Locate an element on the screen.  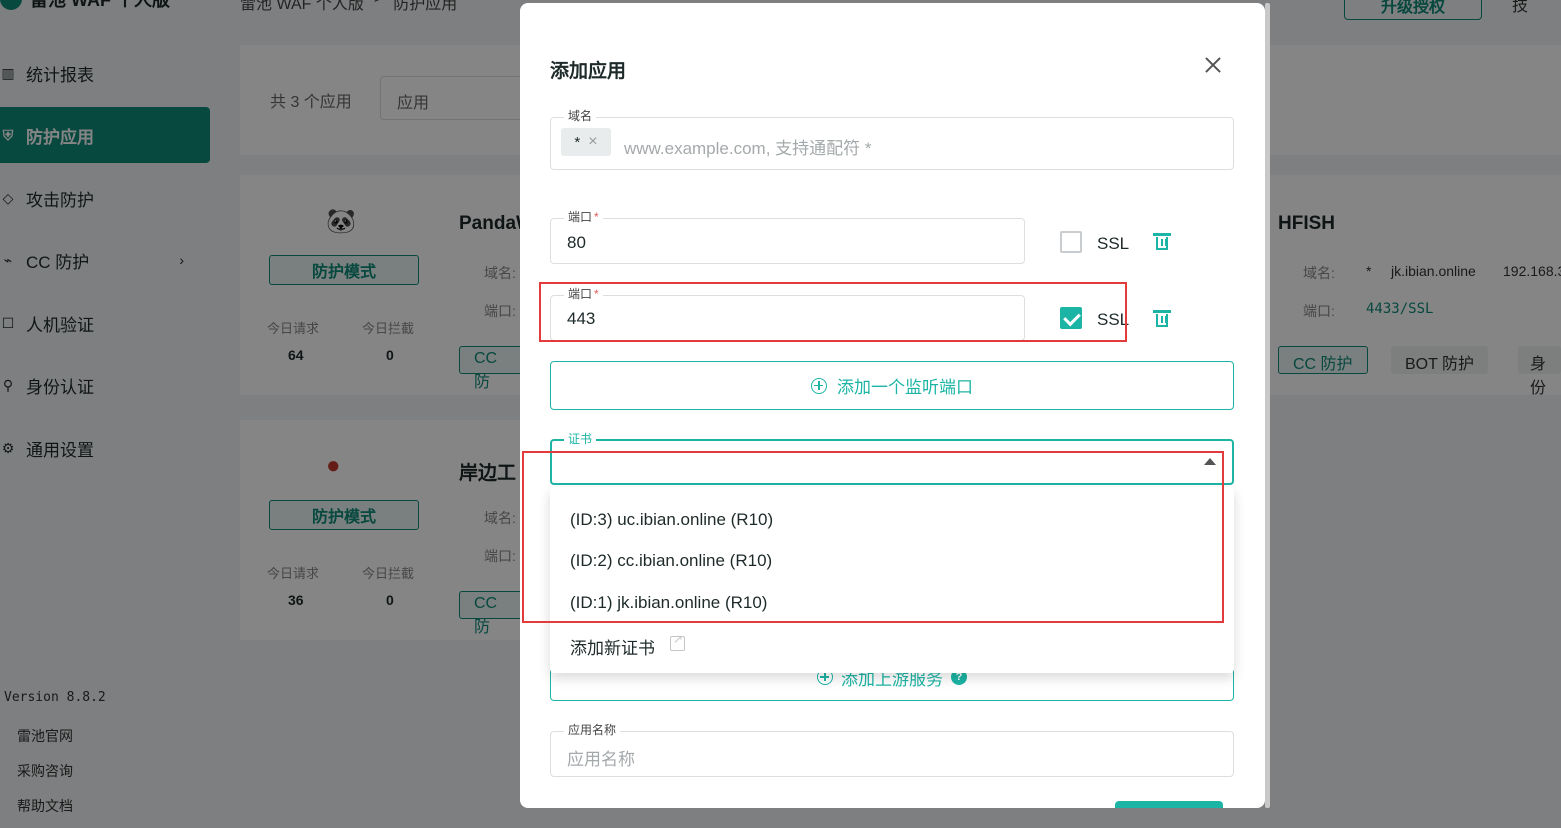
domain-chip-label: * is located at coordinates (577, 142).